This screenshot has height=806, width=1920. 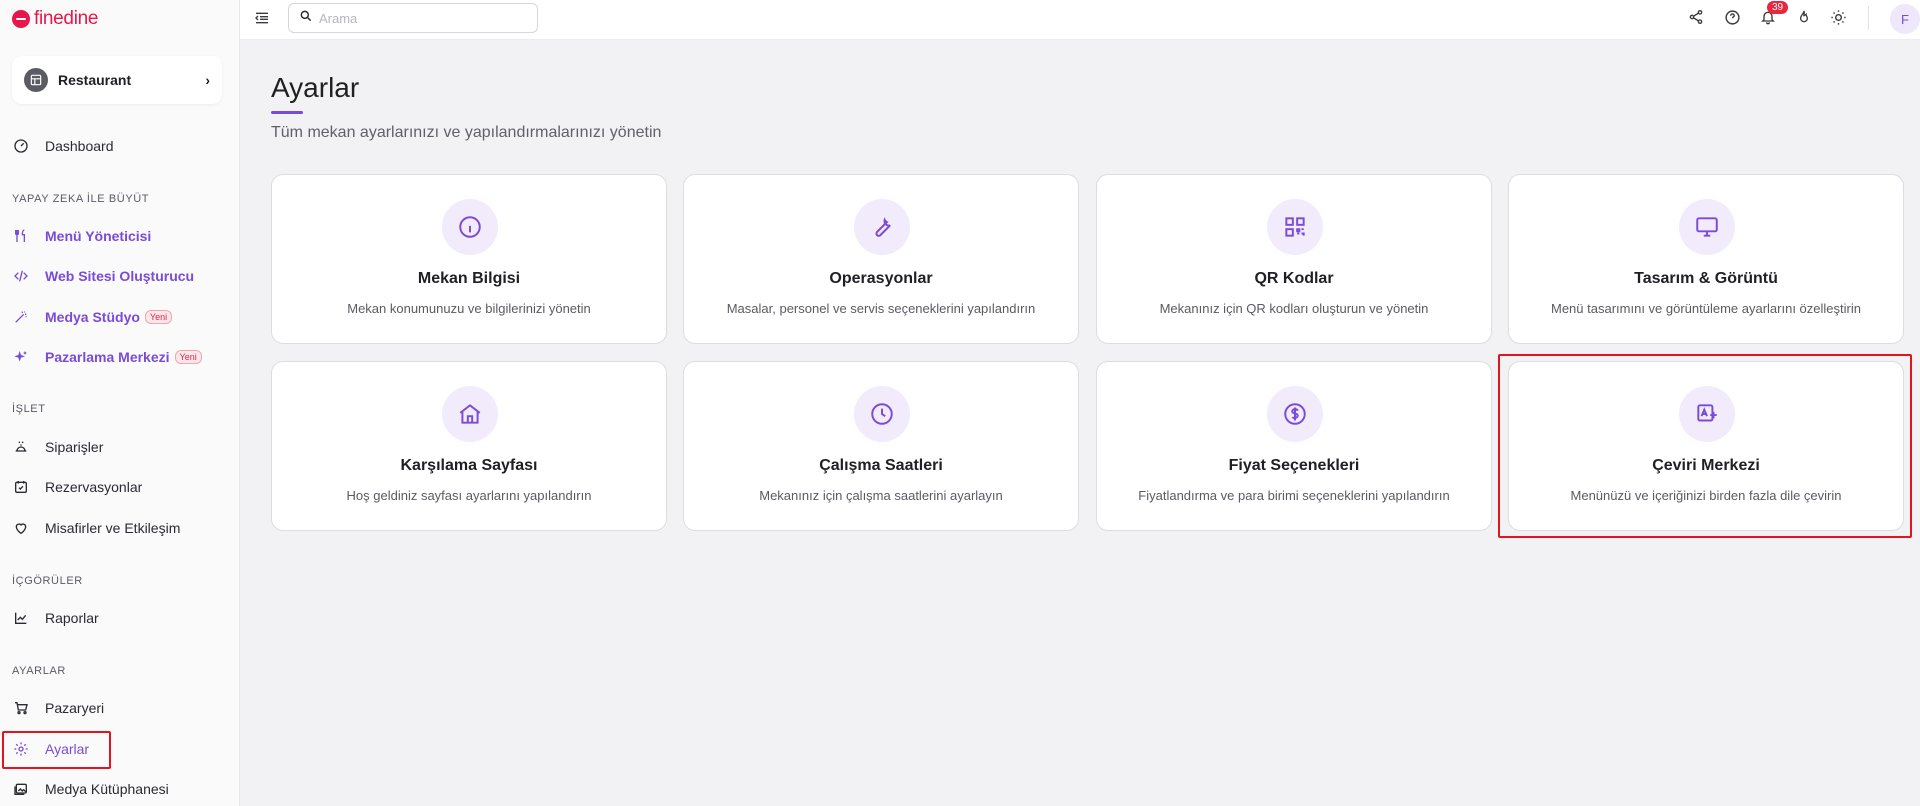 I want to click on section-label-insights: İÇGÖRÜLER, so click(x=47, y=581).